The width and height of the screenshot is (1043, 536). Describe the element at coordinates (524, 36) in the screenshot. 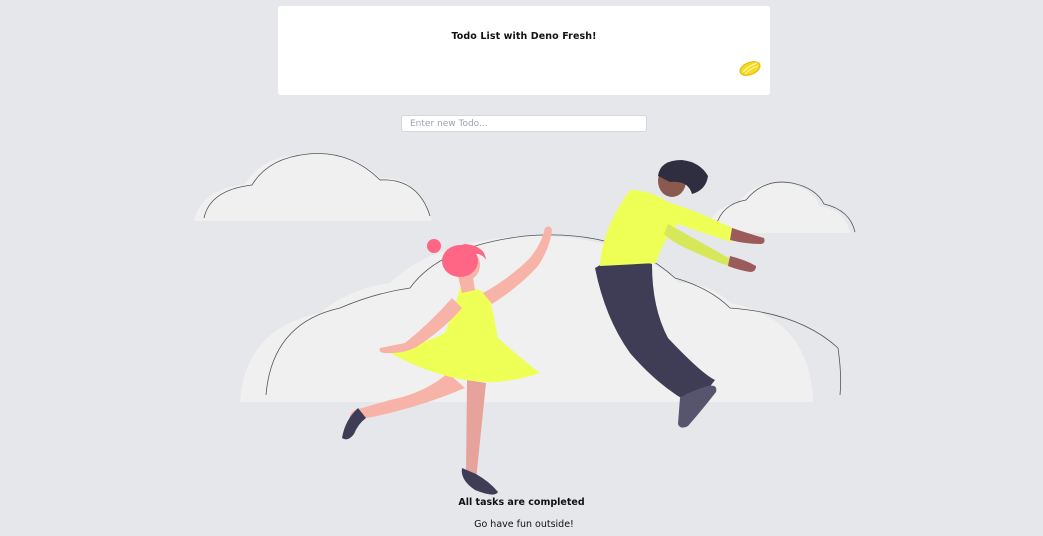

I see `app-title: Todo List with Deno Fresh!` at that location.